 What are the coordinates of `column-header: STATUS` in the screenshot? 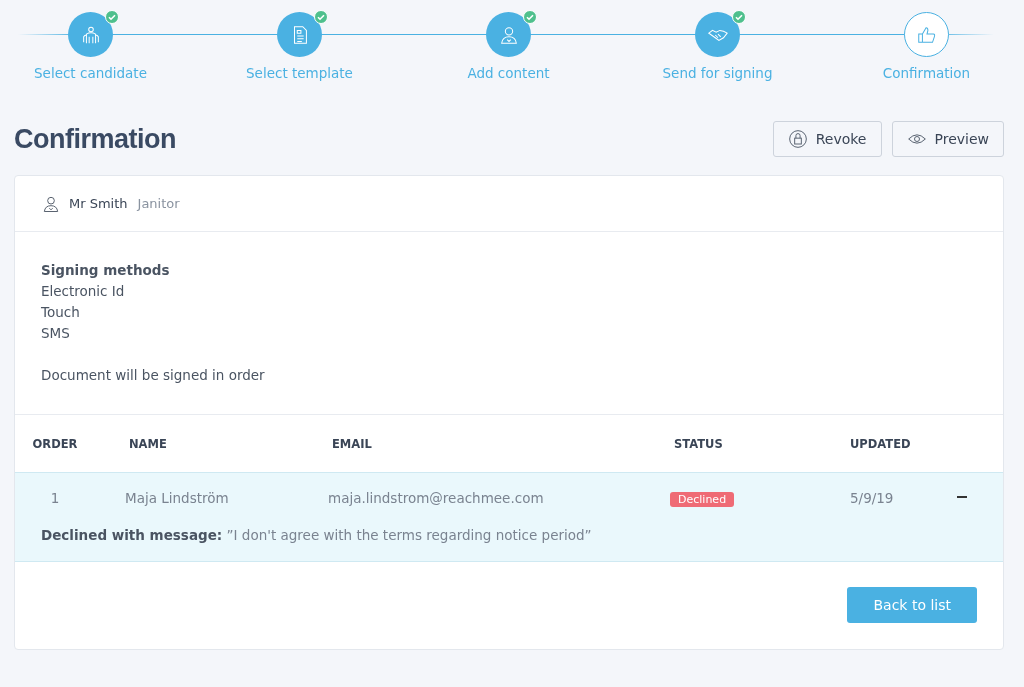 It's located at (698, 443).